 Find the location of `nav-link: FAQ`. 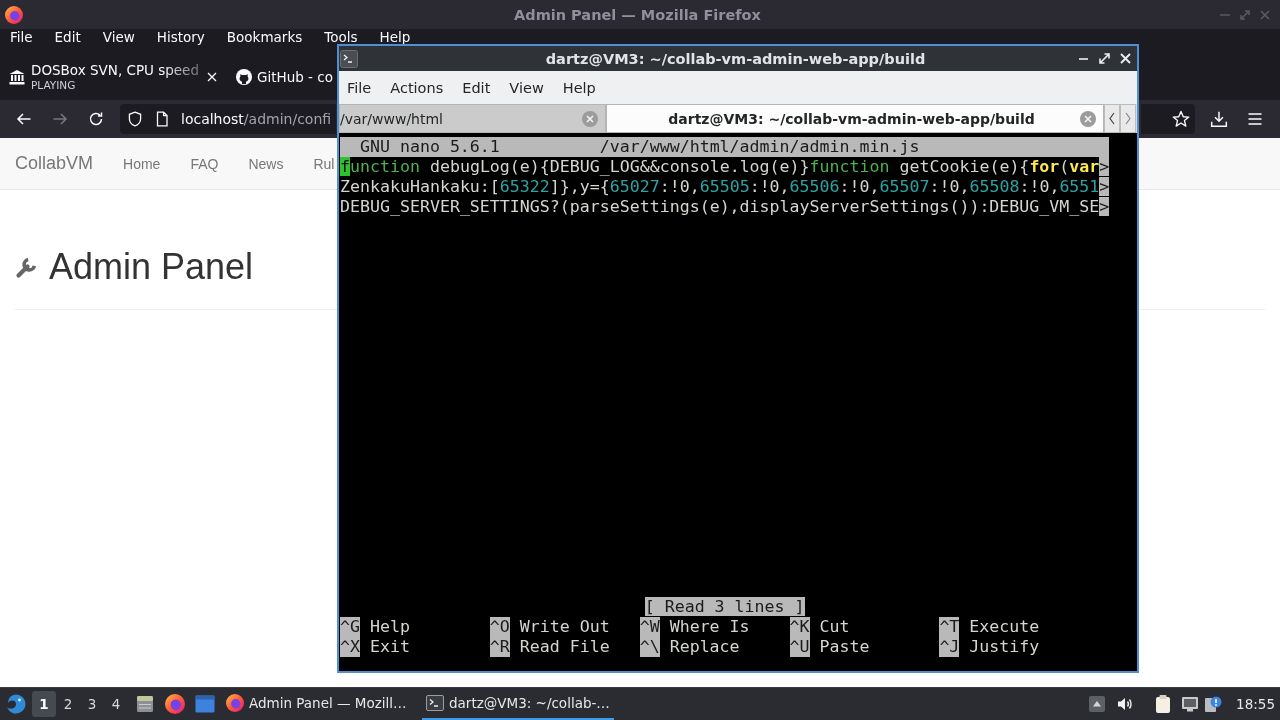

nav-link: FAQ is located at coordinates (204, 163).